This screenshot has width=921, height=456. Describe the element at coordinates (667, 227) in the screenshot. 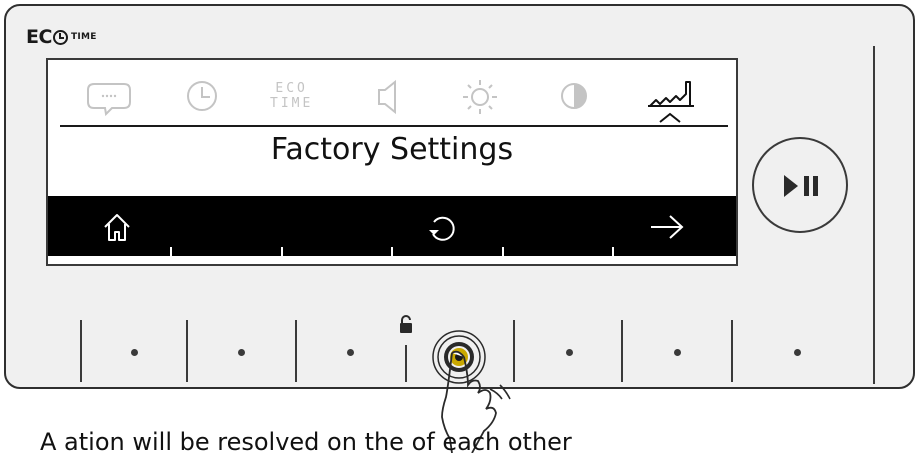

I see `arrow-right-icon` at that location.